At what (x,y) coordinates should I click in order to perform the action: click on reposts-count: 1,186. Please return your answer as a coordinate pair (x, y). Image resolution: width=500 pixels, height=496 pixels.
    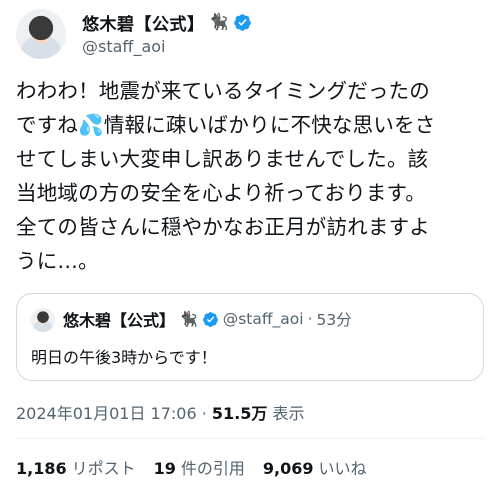
    Looking at the image, I should click on (41, 468).